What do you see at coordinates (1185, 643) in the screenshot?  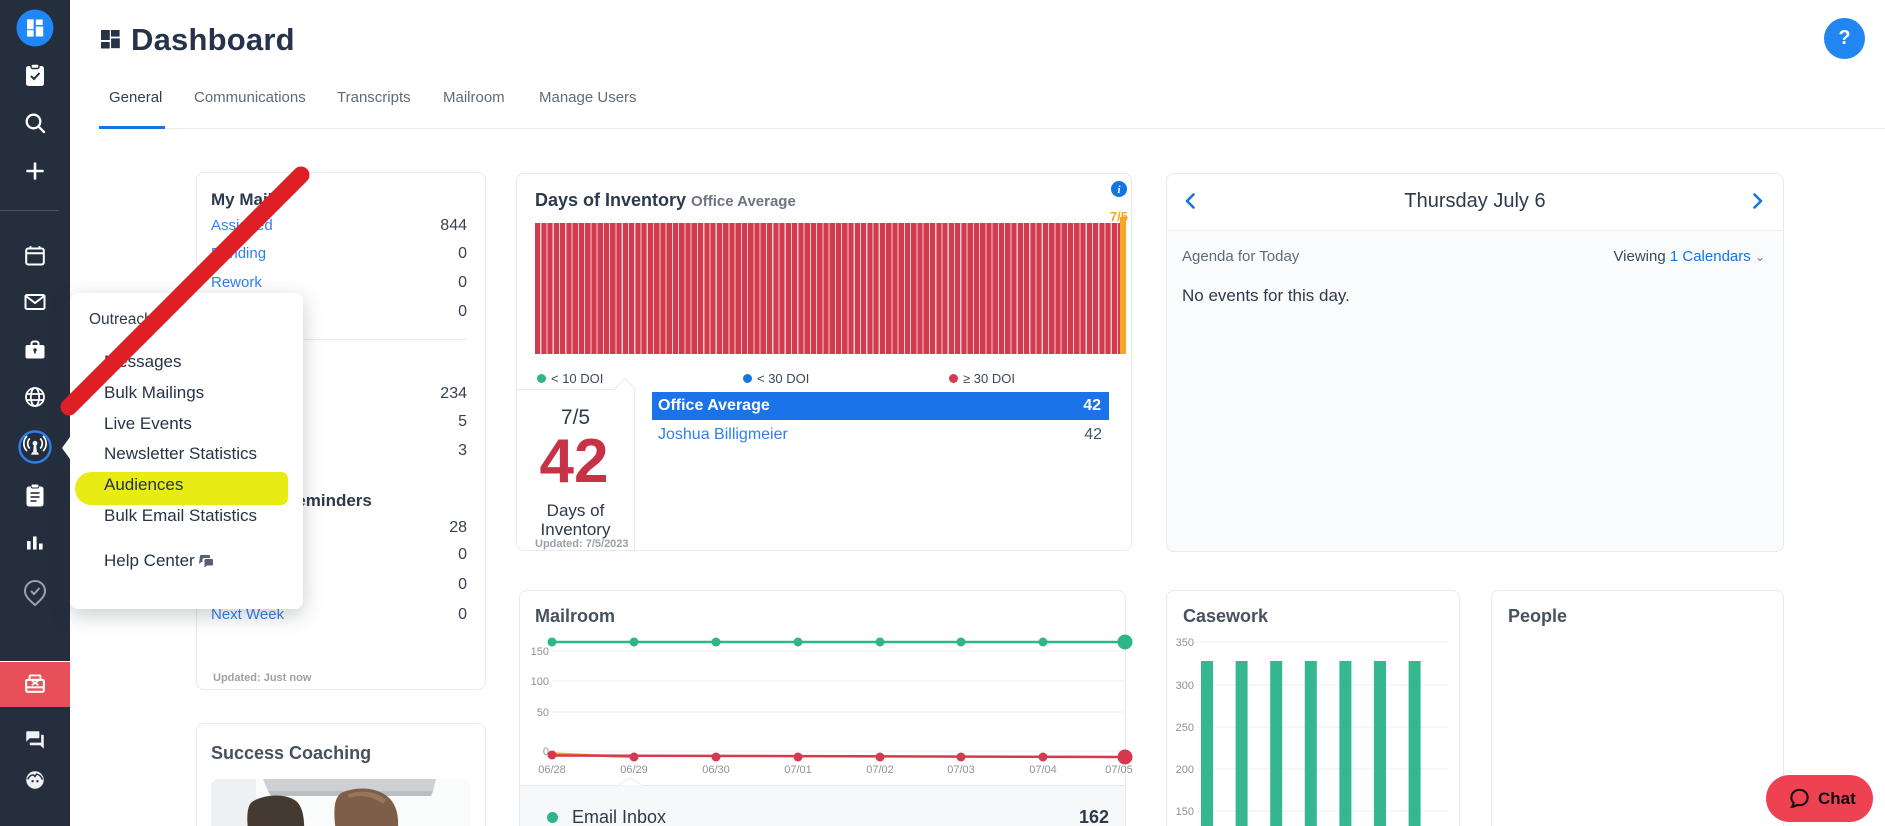 I see `svg-text: 350` at bounding box center [1185, 643].